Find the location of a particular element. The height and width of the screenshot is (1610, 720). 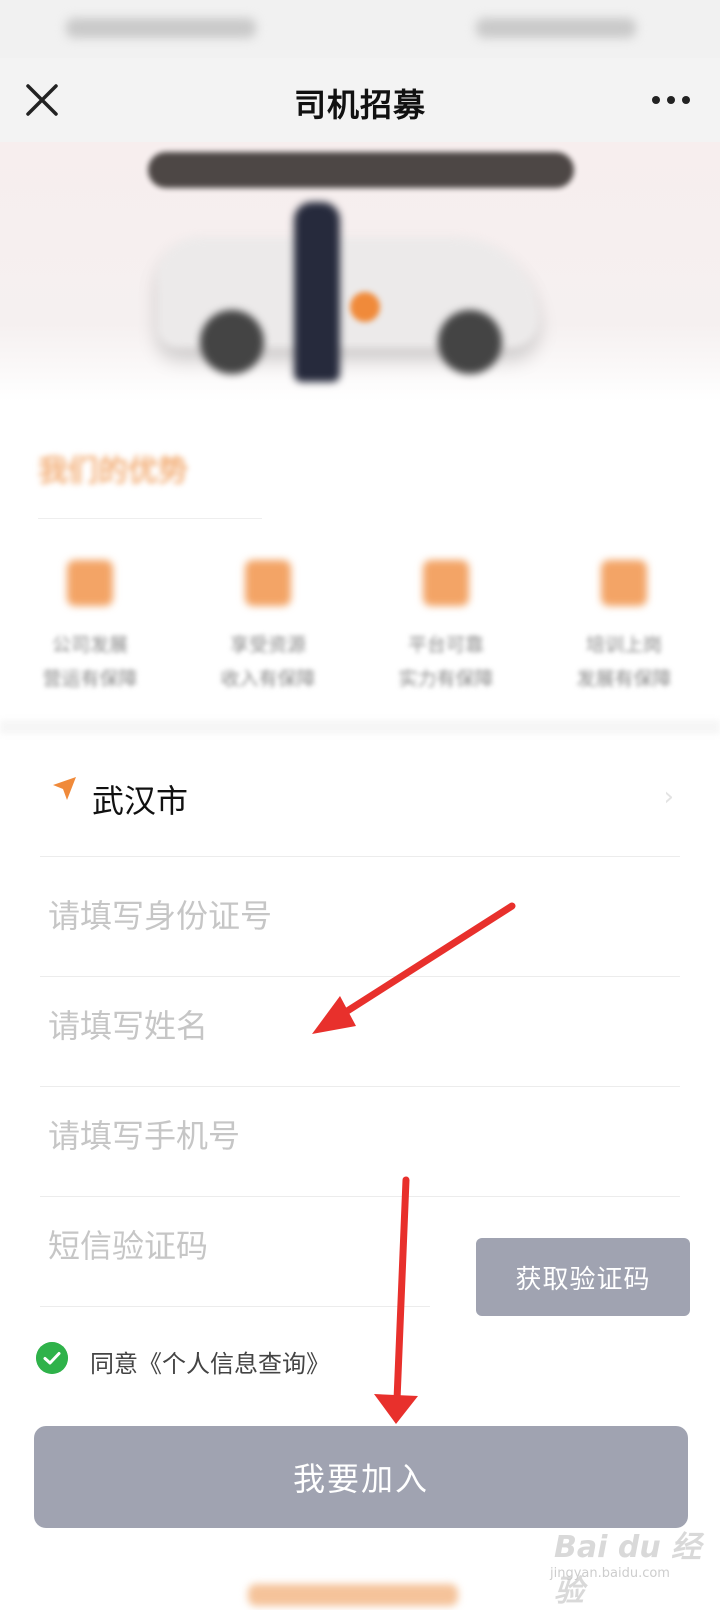

carrier-info is located at coordinates (161, 28).